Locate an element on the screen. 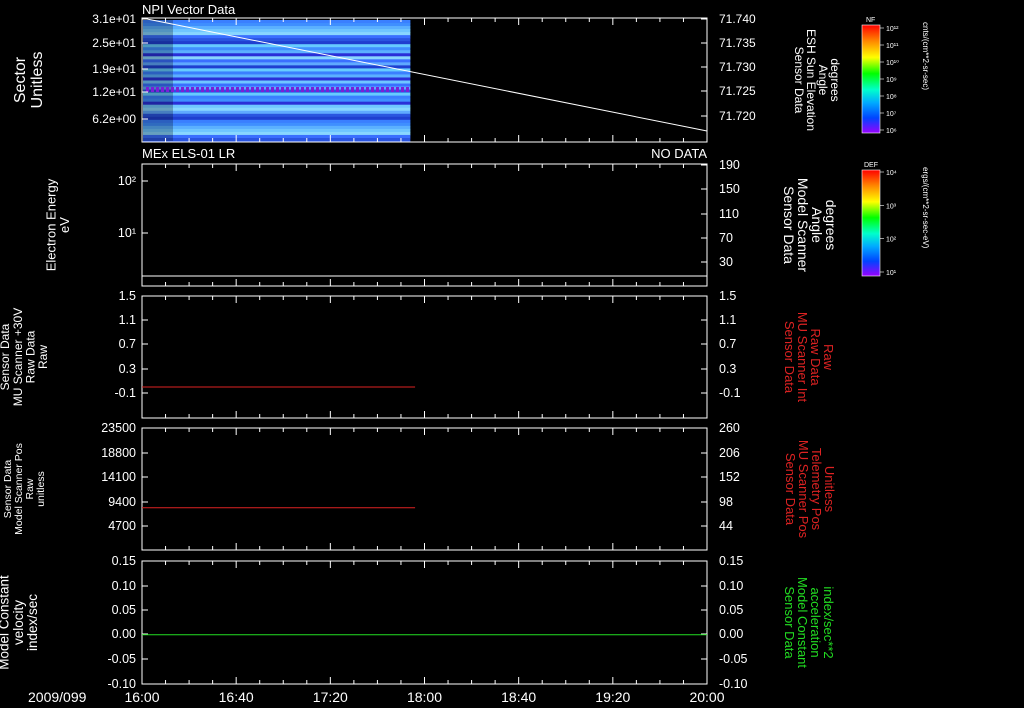  left-tick-label: -0.05 is located at coordinates (122, 659).